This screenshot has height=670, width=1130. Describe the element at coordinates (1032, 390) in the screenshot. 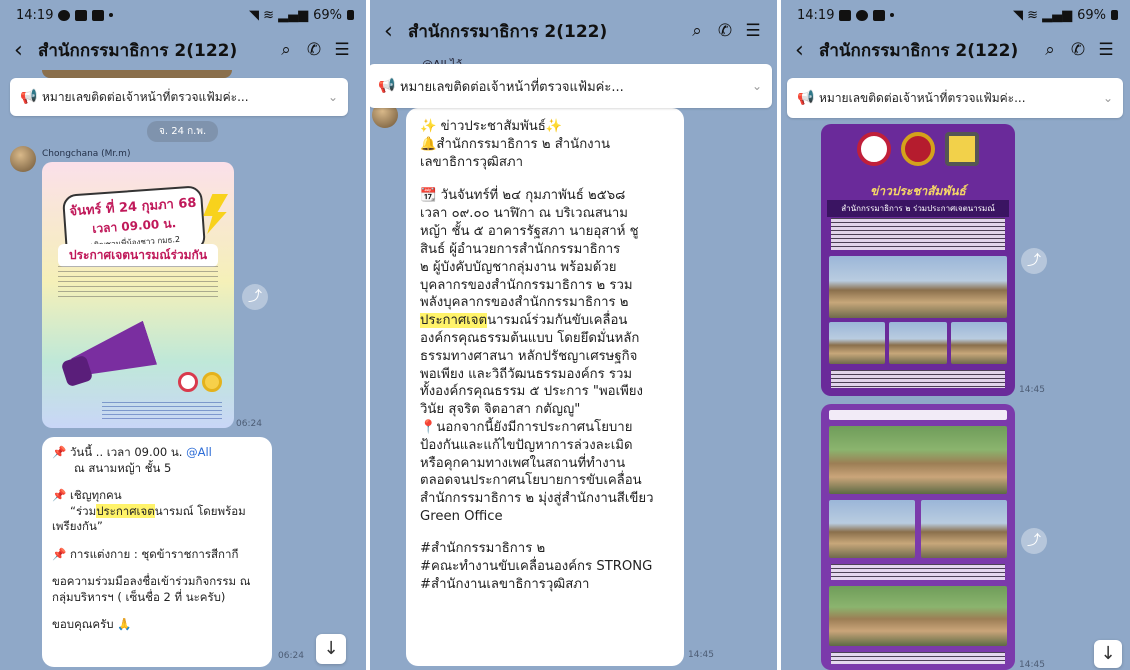

I see `timestamp: 14:45` at that location.